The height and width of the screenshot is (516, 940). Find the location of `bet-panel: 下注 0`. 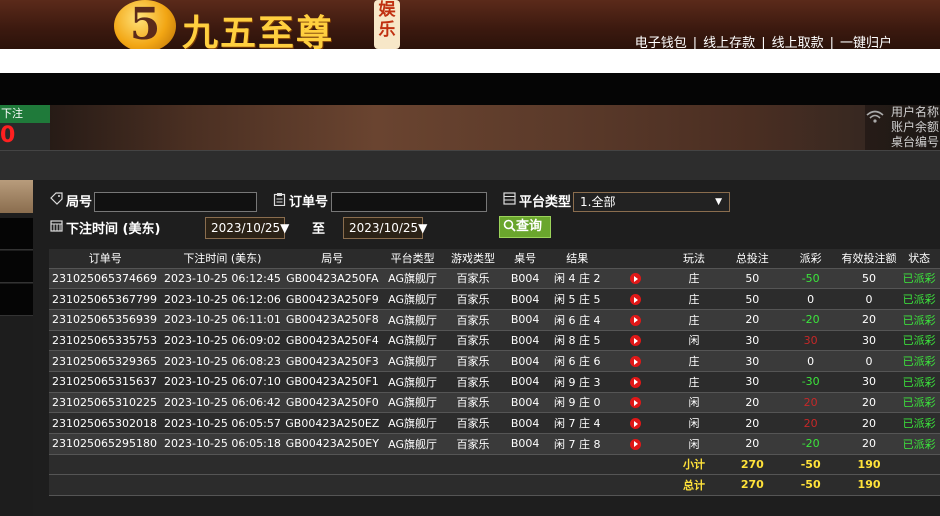

bet-panel: 下注 0 is located at coordinates (25, 127).